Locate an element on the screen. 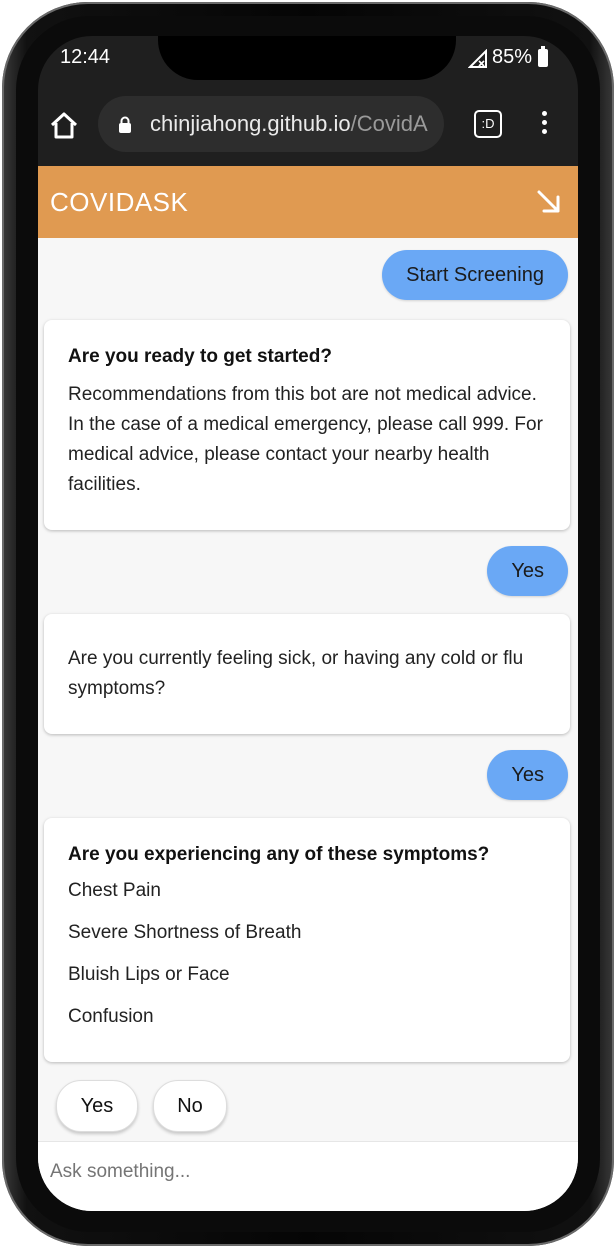 The width and height of the screenshot is (616, 1248). camera-notch is located at coordinates (307, 58).